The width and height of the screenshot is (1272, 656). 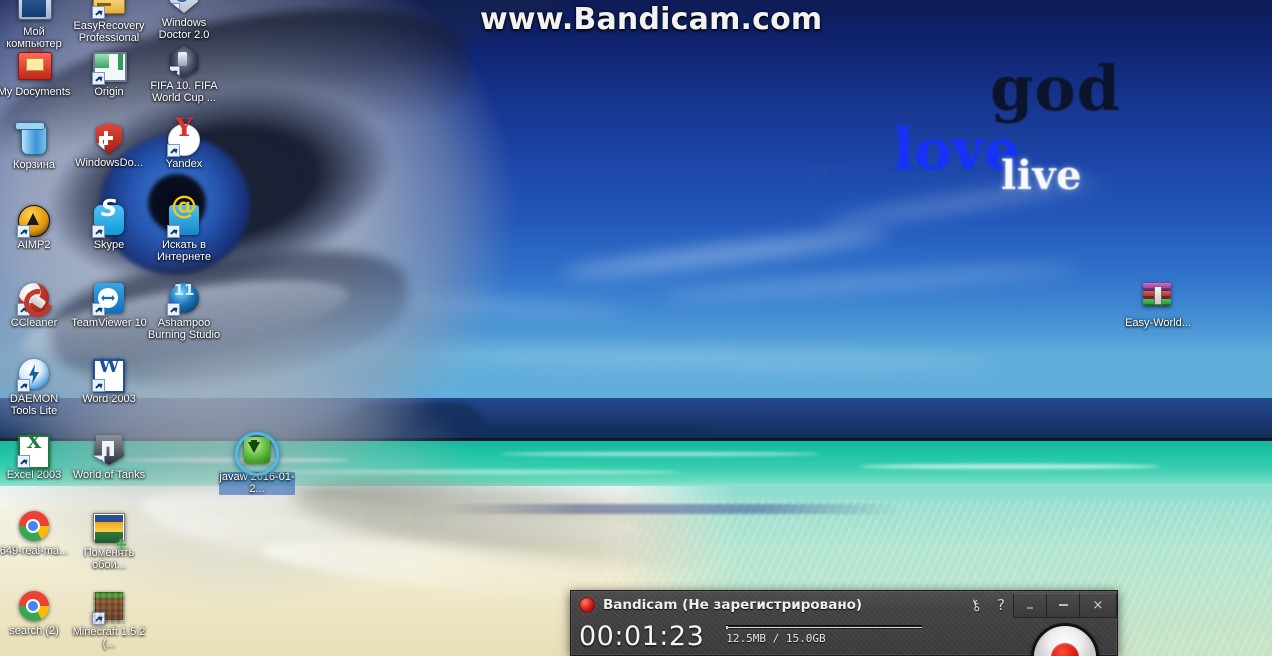 I want to click on close-button: ×, so click(x=1098, y=605).